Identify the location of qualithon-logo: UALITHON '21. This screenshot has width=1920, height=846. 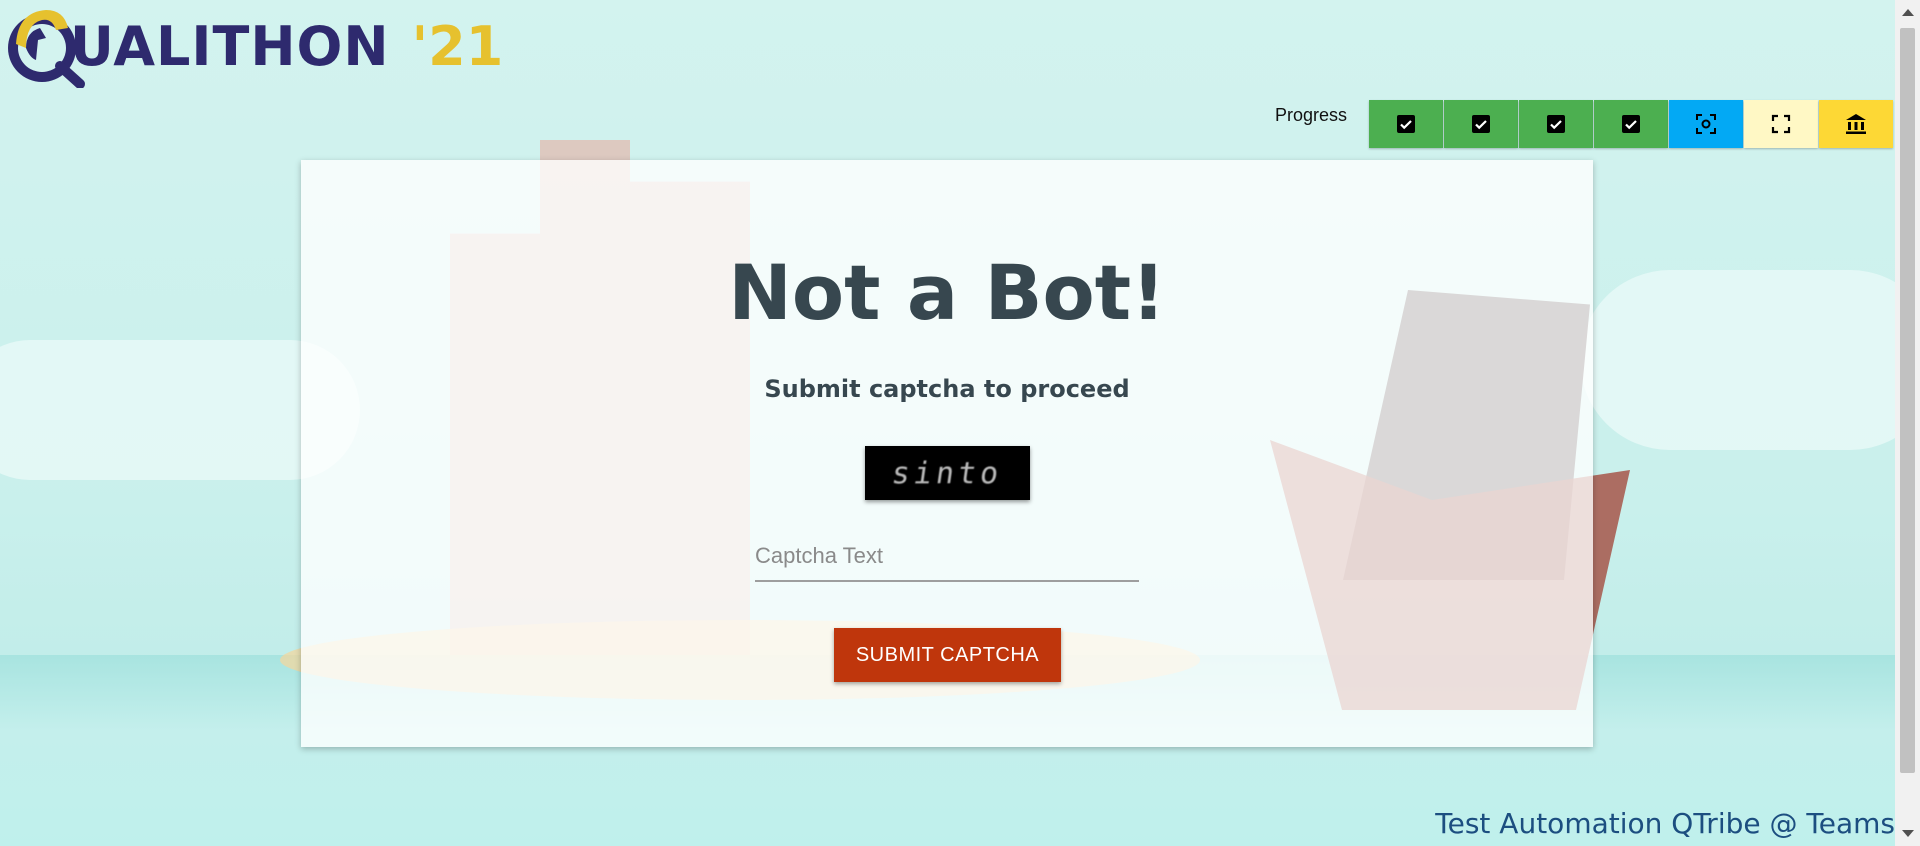
(253, 46).